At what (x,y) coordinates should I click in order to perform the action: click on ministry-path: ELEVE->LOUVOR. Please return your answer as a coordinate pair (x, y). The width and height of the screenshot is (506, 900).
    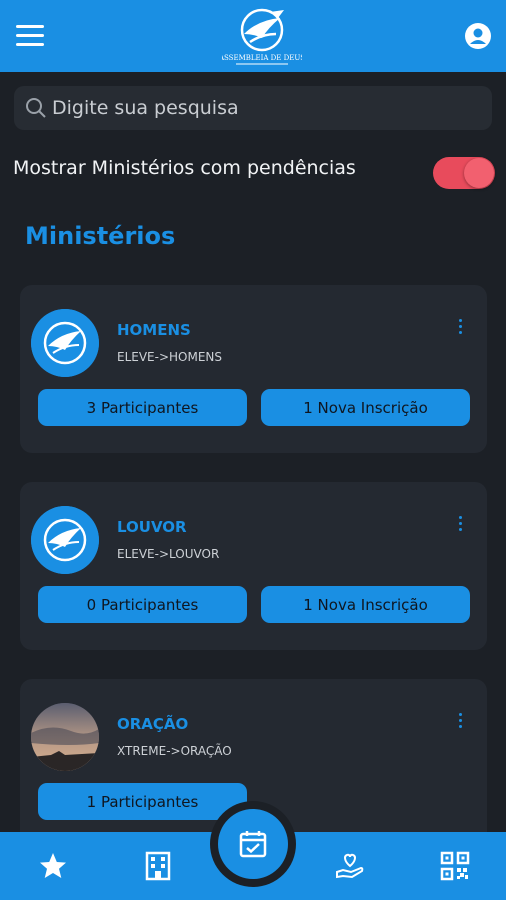
    Looking at the image, I should click on (168, 554).